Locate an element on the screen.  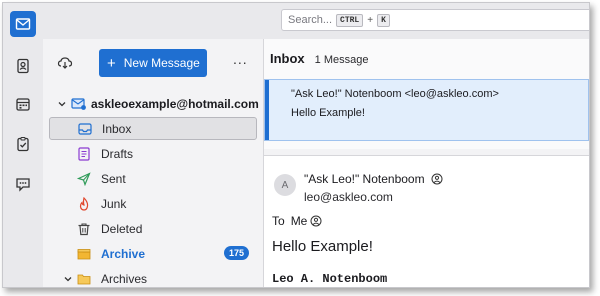
tasks-icon is located at coordinates (23, 144).